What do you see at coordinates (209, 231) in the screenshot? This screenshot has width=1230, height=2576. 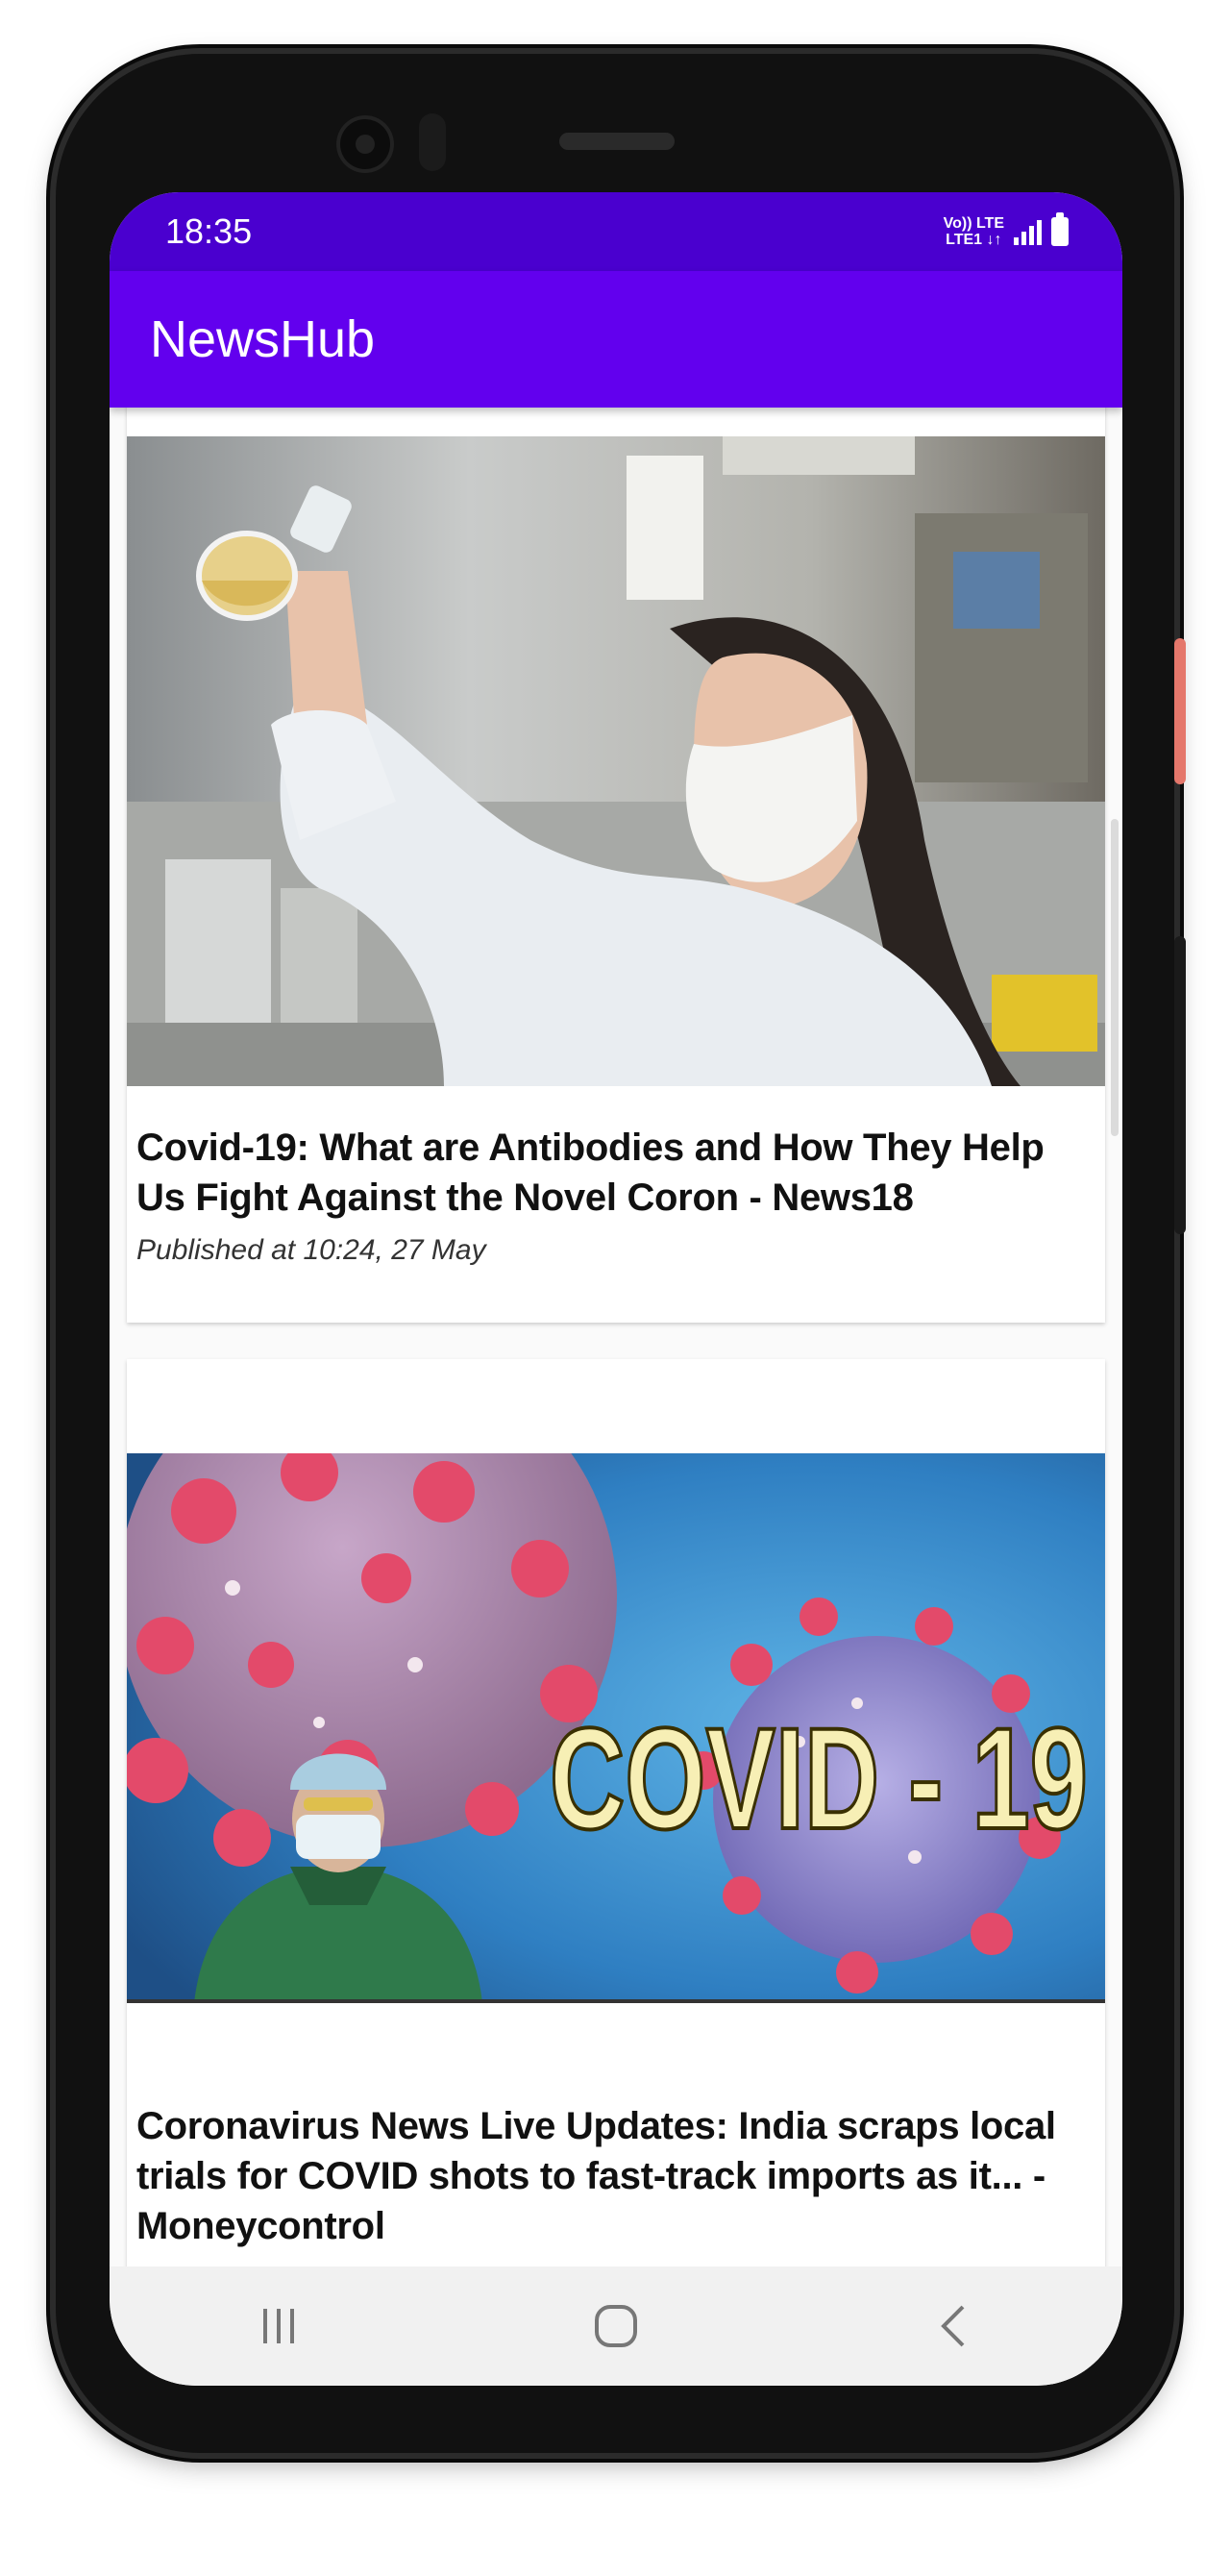 I see `status-time: 18:35` at bounding box center [209, 231].